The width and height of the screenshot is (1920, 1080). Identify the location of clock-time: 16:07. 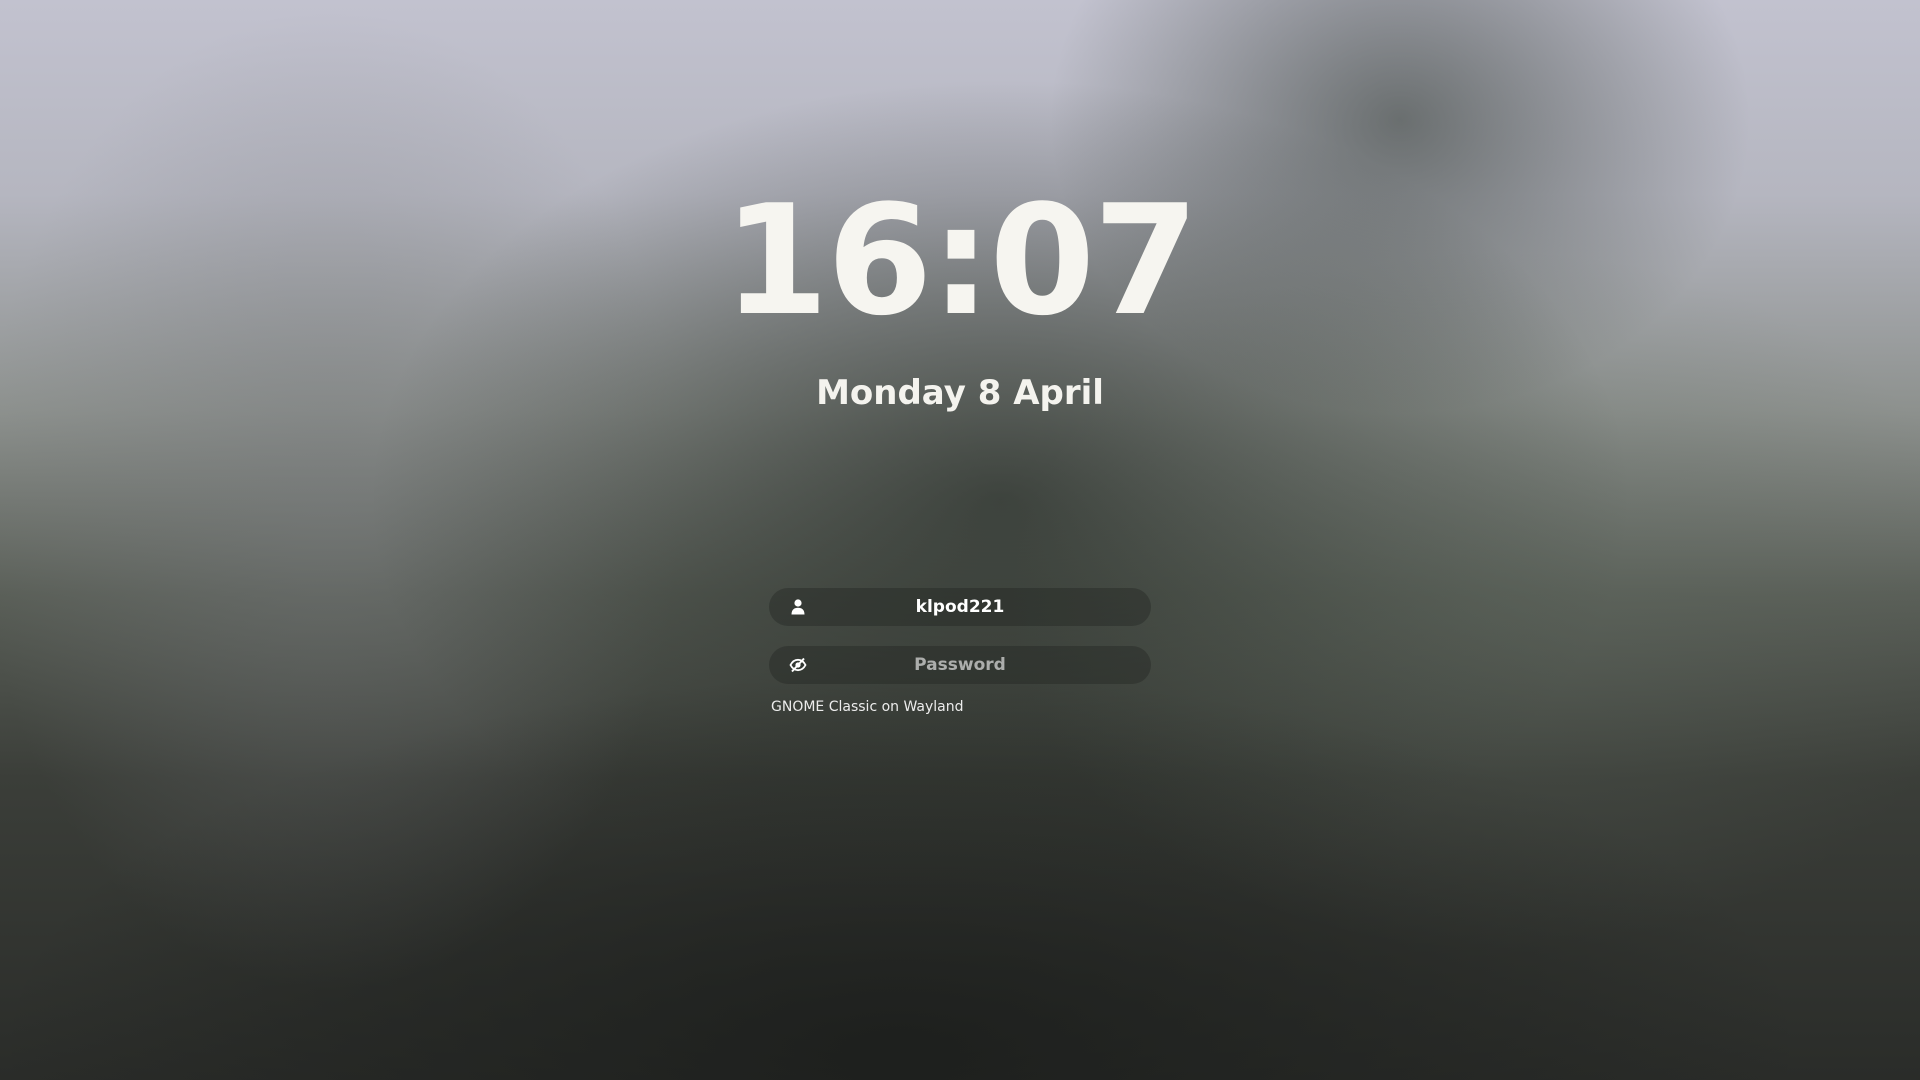
(961, 260).